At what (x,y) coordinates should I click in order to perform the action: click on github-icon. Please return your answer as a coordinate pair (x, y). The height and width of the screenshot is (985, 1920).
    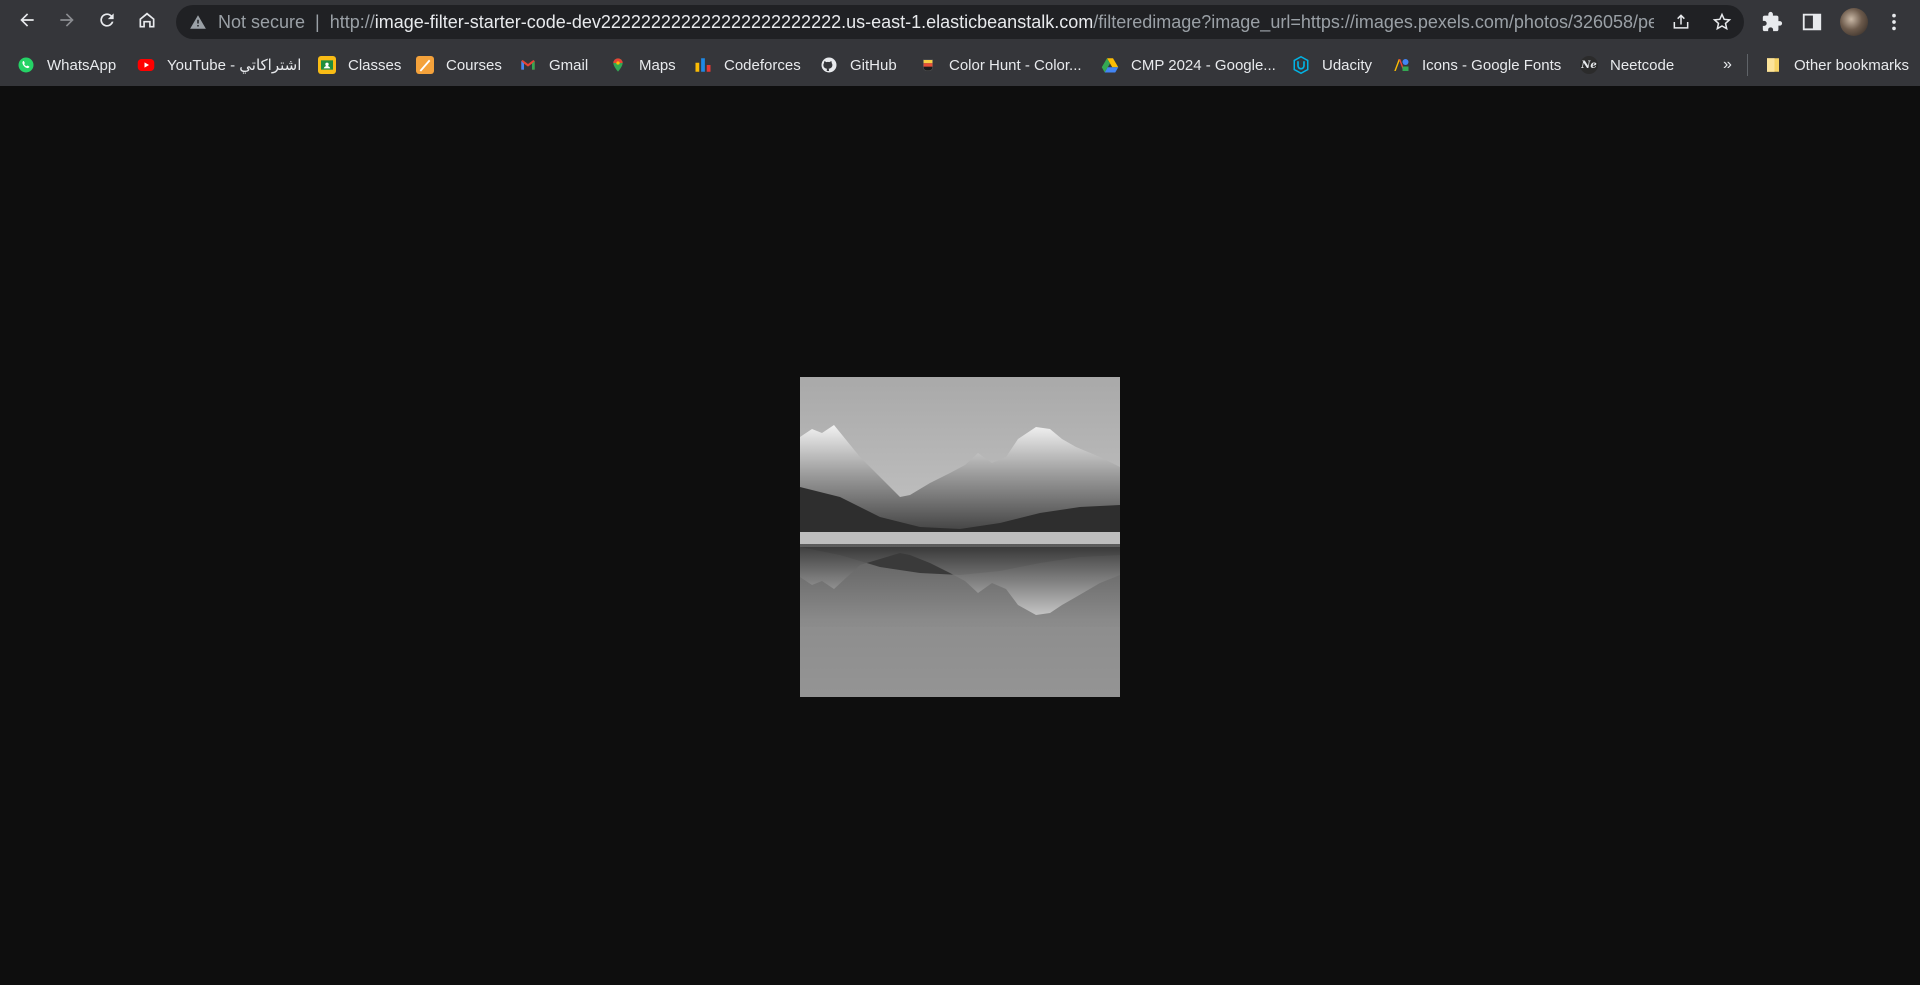
    Looking at the image, I should click on (829, 65).